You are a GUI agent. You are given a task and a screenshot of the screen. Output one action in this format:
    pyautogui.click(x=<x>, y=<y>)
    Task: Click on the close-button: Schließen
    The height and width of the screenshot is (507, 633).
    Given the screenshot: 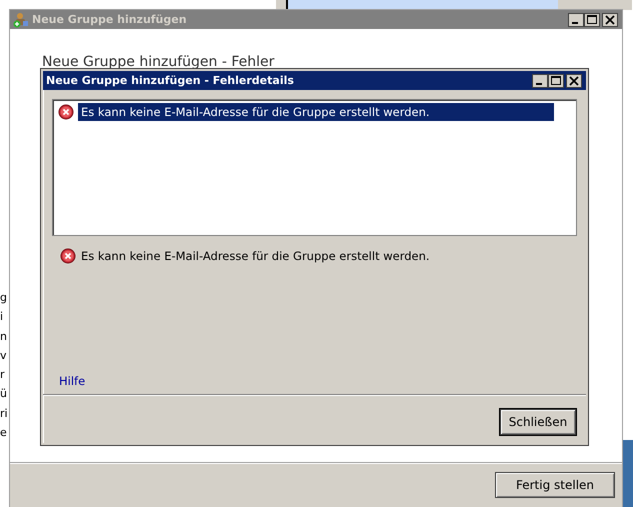 What is the action you would take?
    pyautogui.click(x=538, y=422)
    